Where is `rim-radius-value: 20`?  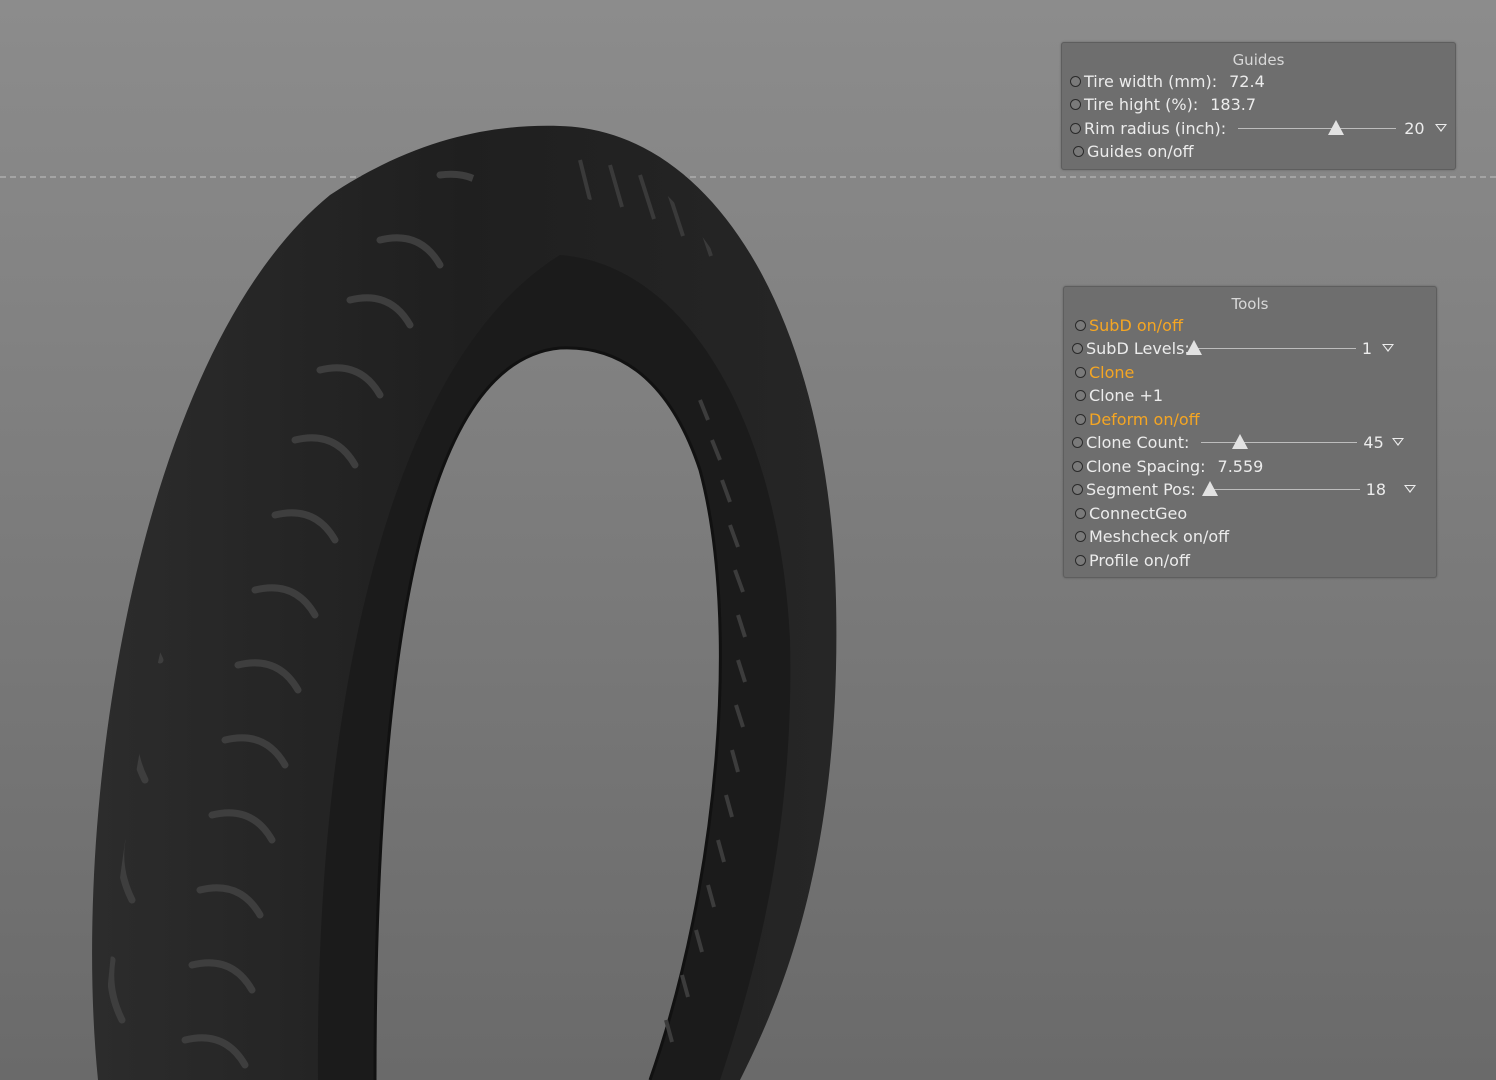 rim-radius-value: 20 is located at coordinates (1414, 128).